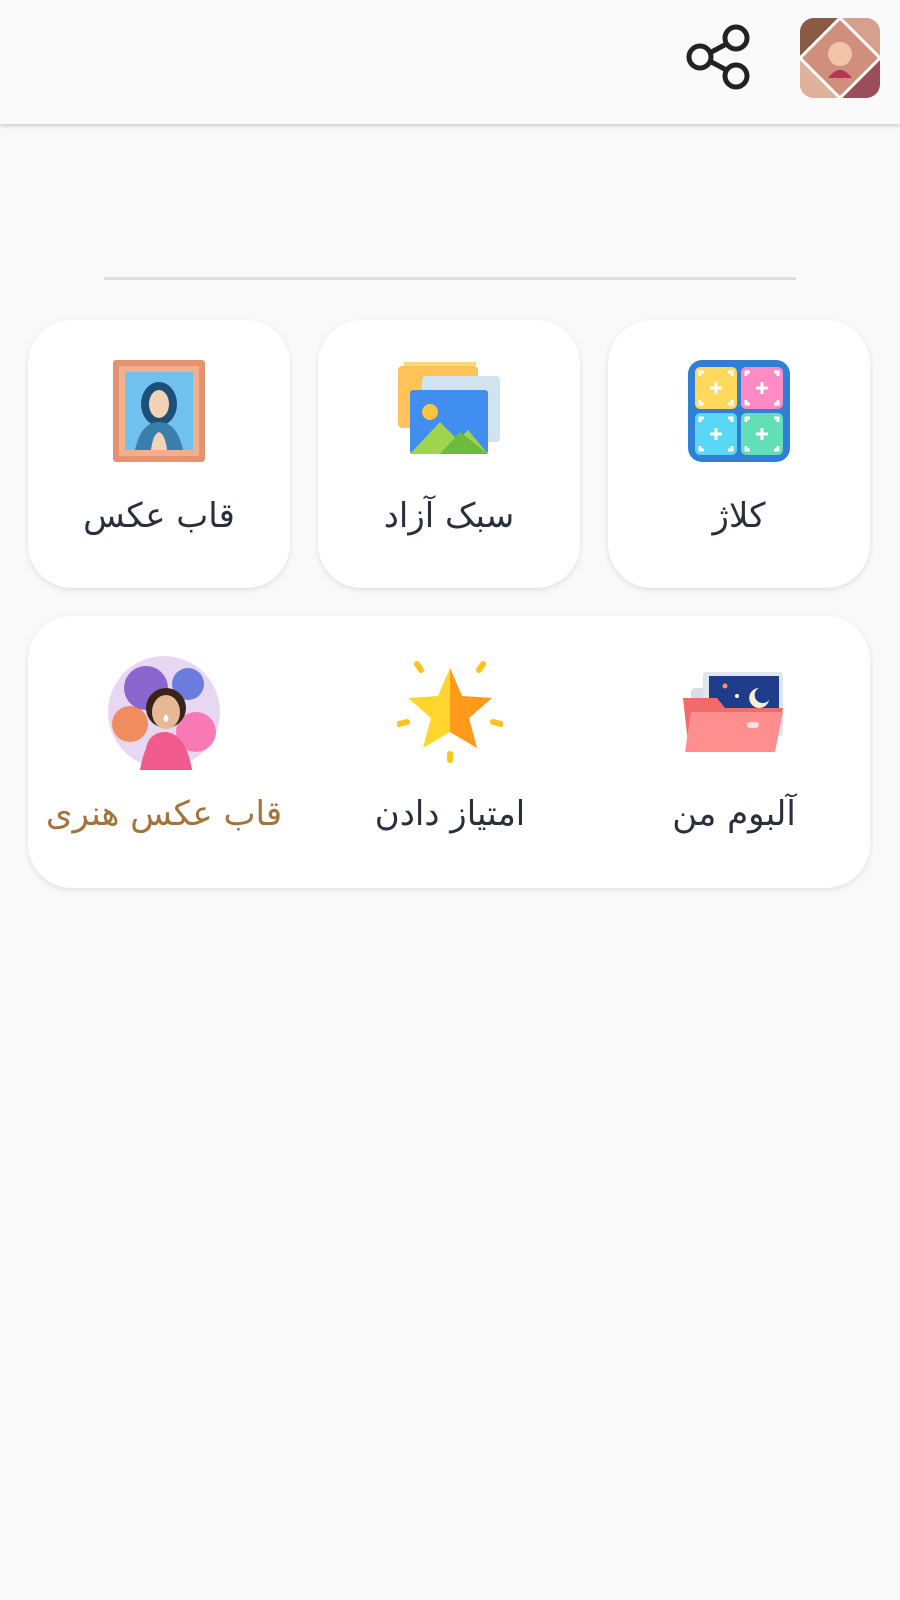  Describe the element at coordinates (449, 410) in the screenshot. I see `freestyle-images-icon` at that location.